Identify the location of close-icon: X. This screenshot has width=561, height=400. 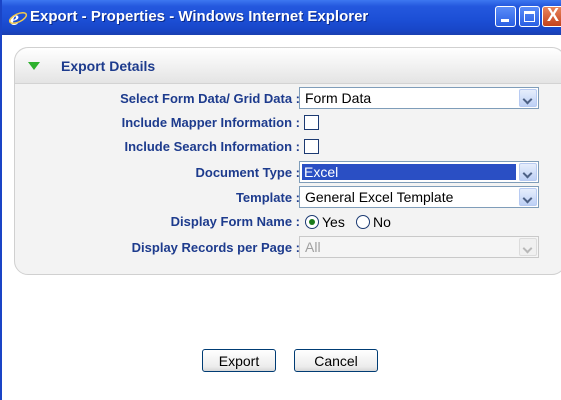
(553, 15).